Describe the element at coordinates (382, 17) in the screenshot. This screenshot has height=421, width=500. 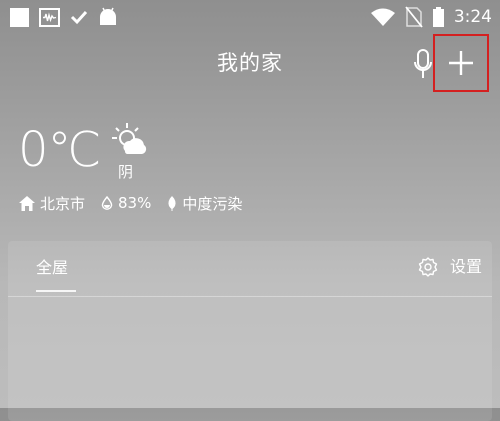
I see `wifi-icon` at that location.